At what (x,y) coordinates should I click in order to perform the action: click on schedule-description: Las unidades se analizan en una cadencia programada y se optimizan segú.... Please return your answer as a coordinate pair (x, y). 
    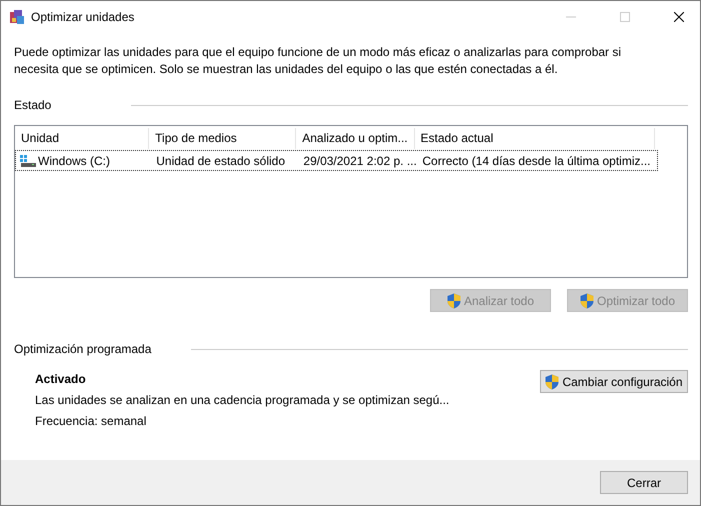
    Looking at the image, I should click on (242, 400).